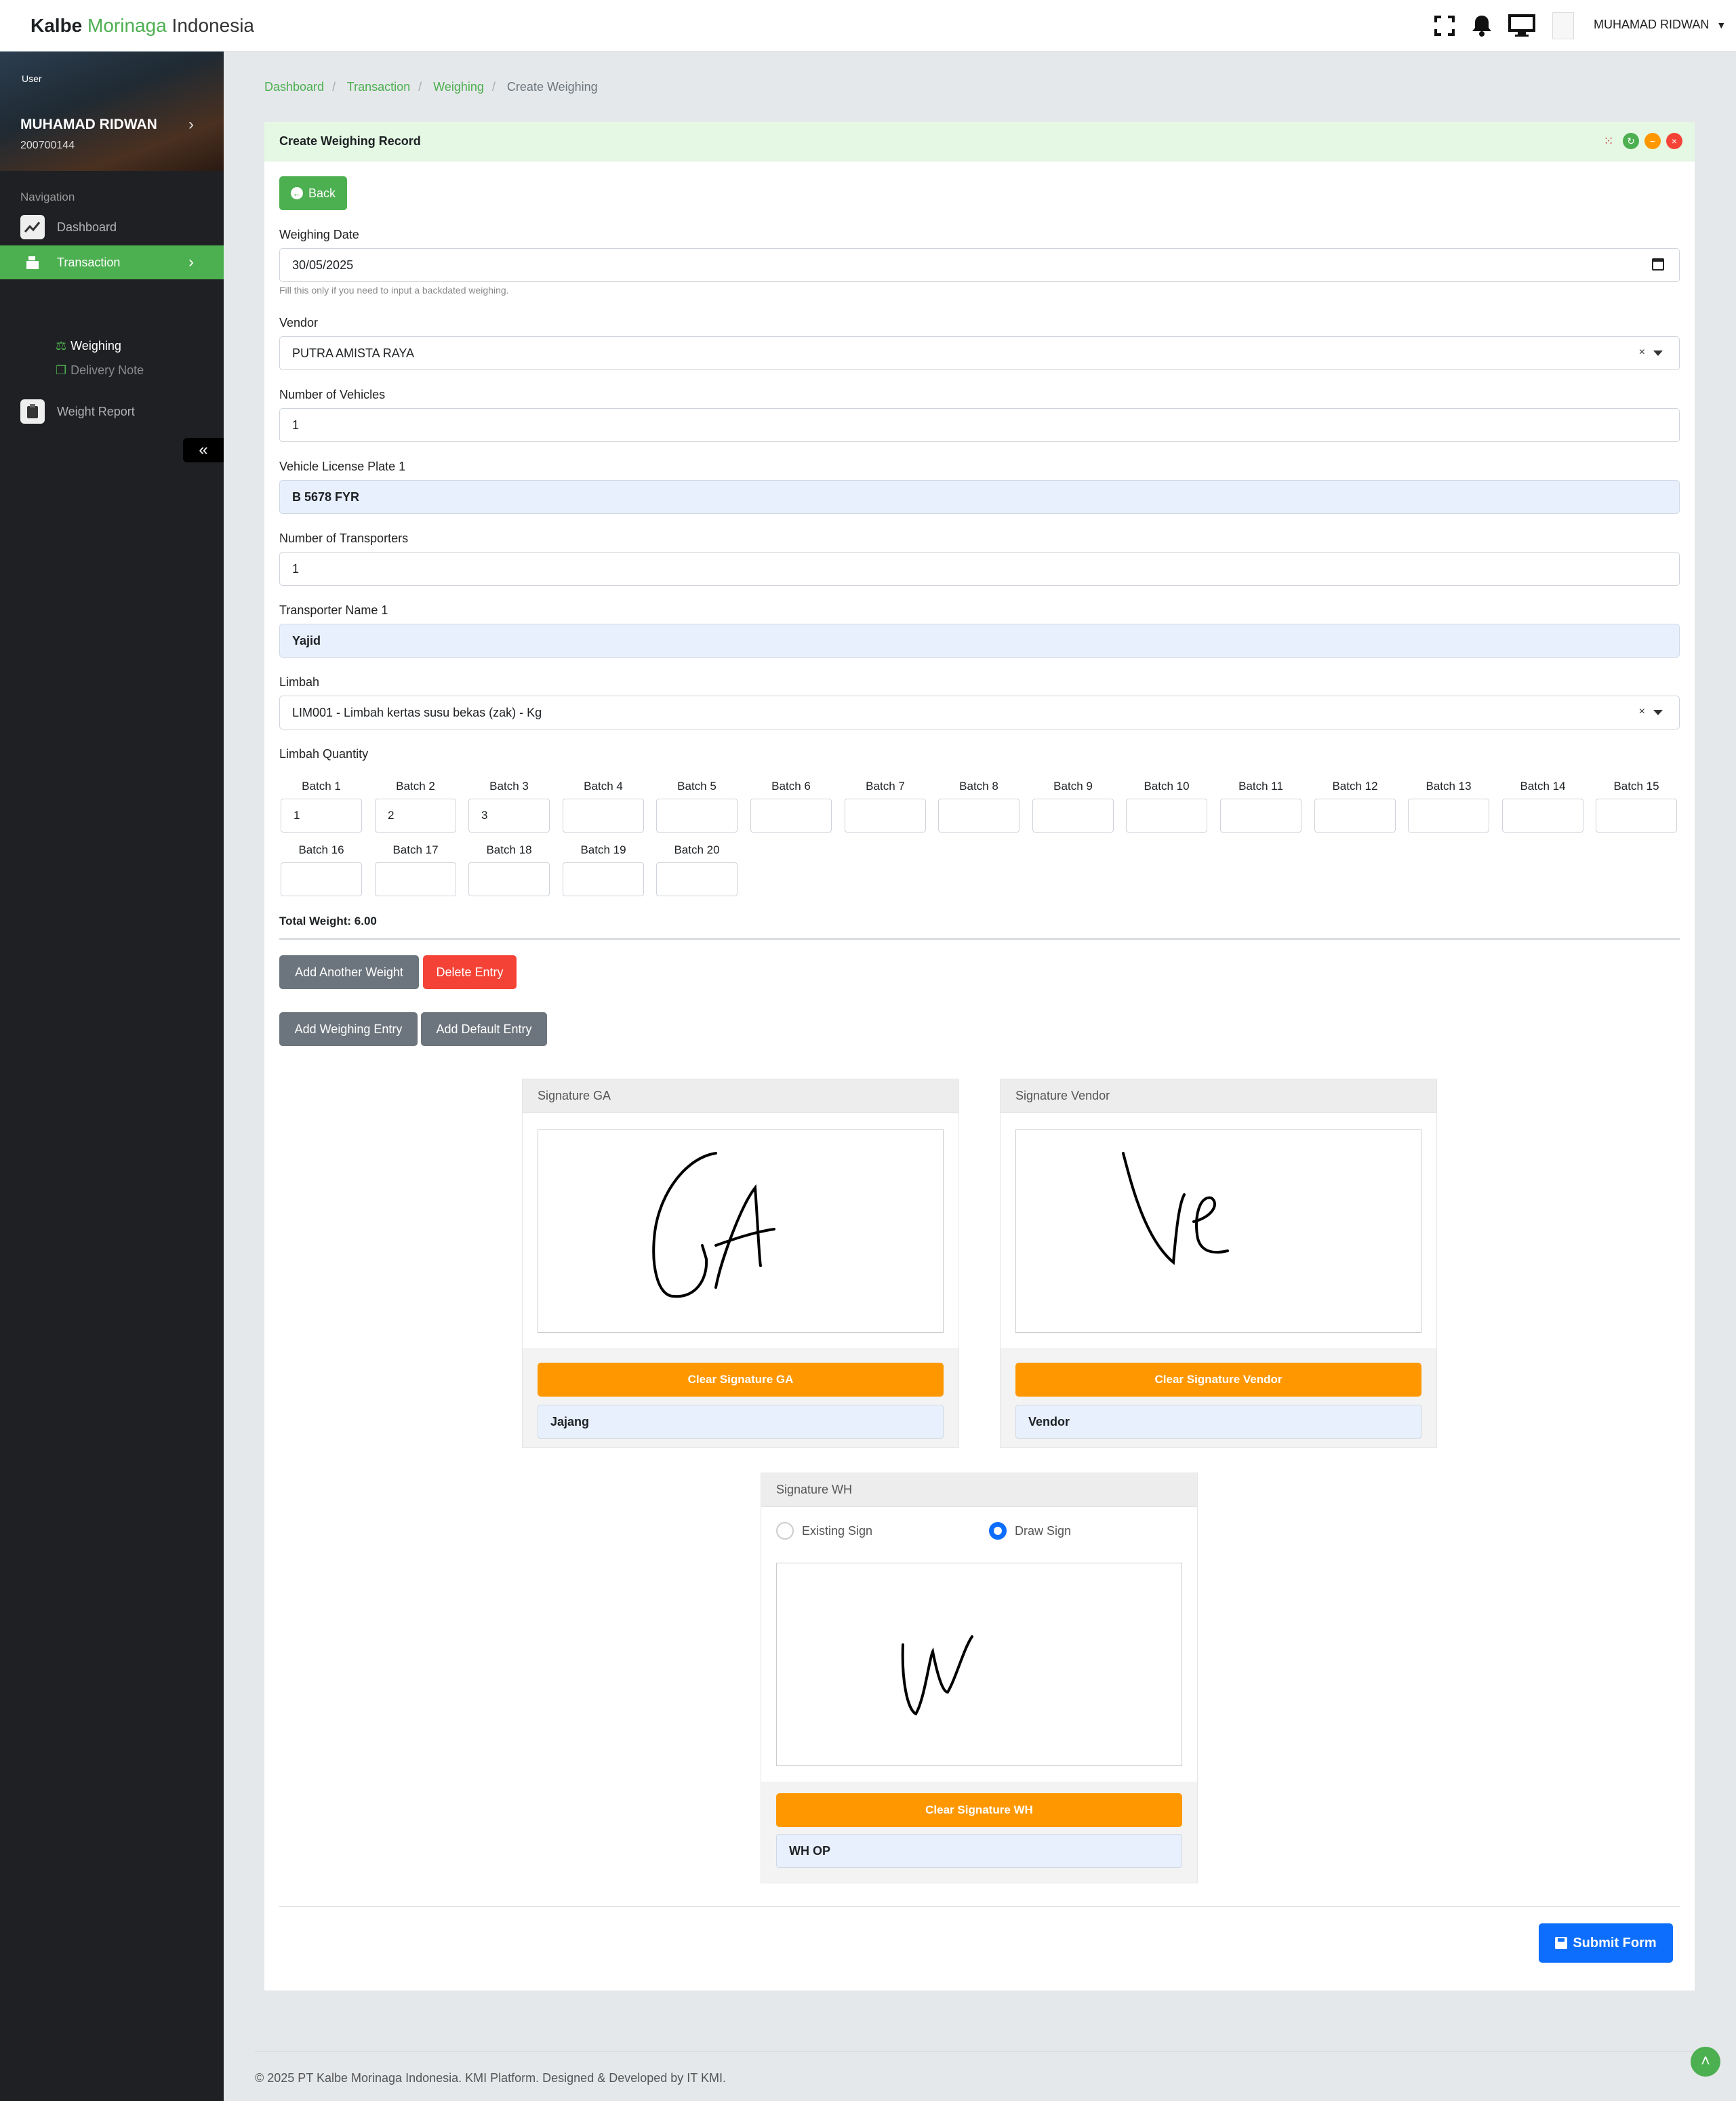  What do you see at coordinates (741, 1231) in the screenshot?
I see `signature-ga-canvas` at bounding box center [741, 1231].